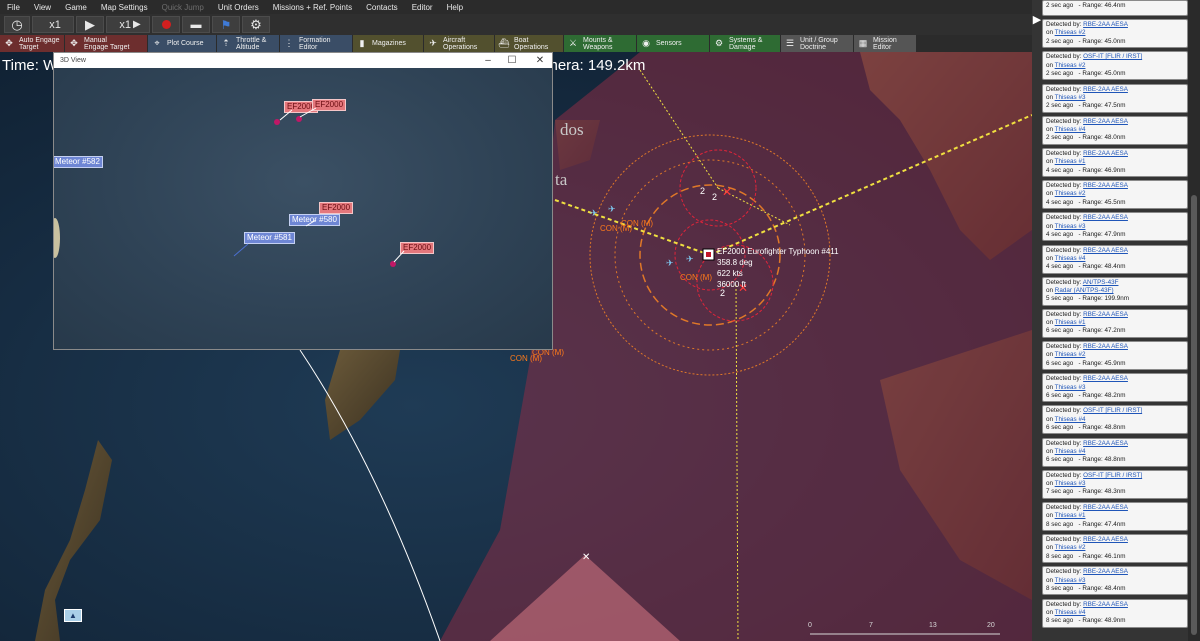 Image resolution: width=1200 pixels, height=641 pixels. What do you see at coordinates (73, 615) in the screenshot?
I see `map-nav-button: ▲` at bounding box center [73, 615].